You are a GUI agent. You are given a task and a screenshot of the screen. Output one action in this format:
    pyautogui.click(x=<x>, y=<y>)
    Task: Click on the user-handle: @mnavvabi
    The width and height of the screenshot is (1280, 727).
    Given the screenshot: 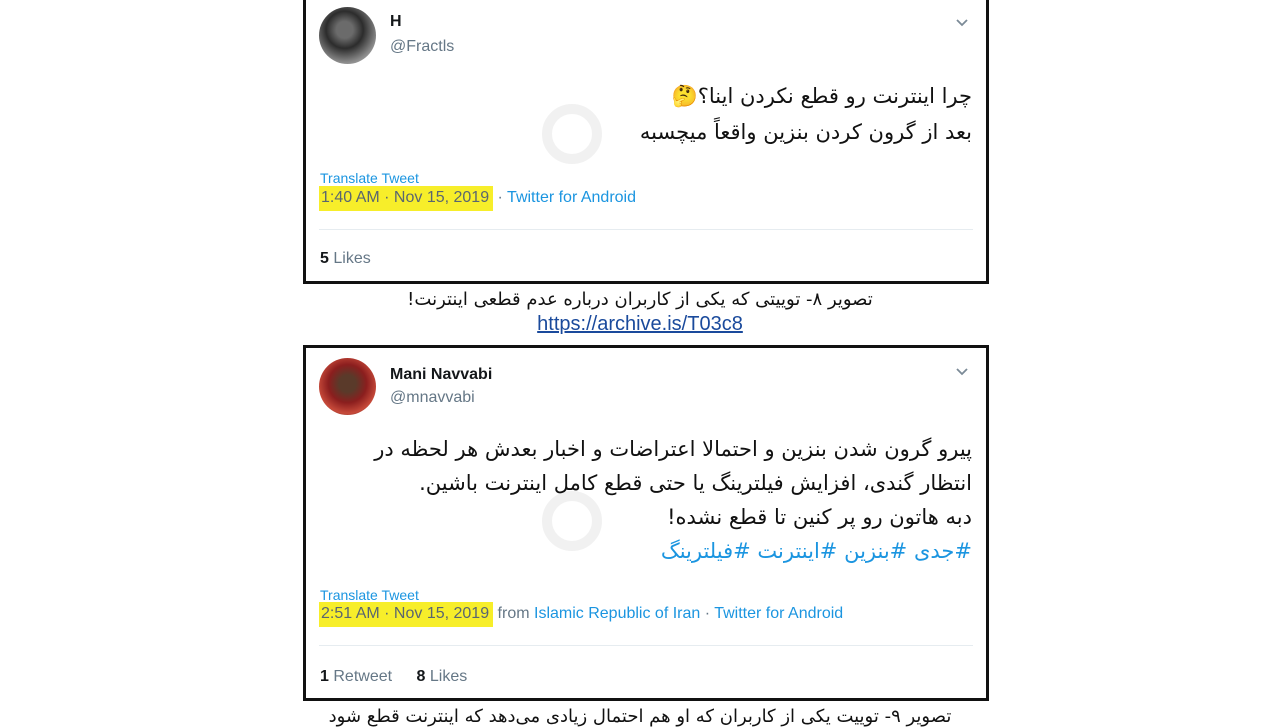 What is the action you would take?
    pyautogui.click(x=432, y=398)
    